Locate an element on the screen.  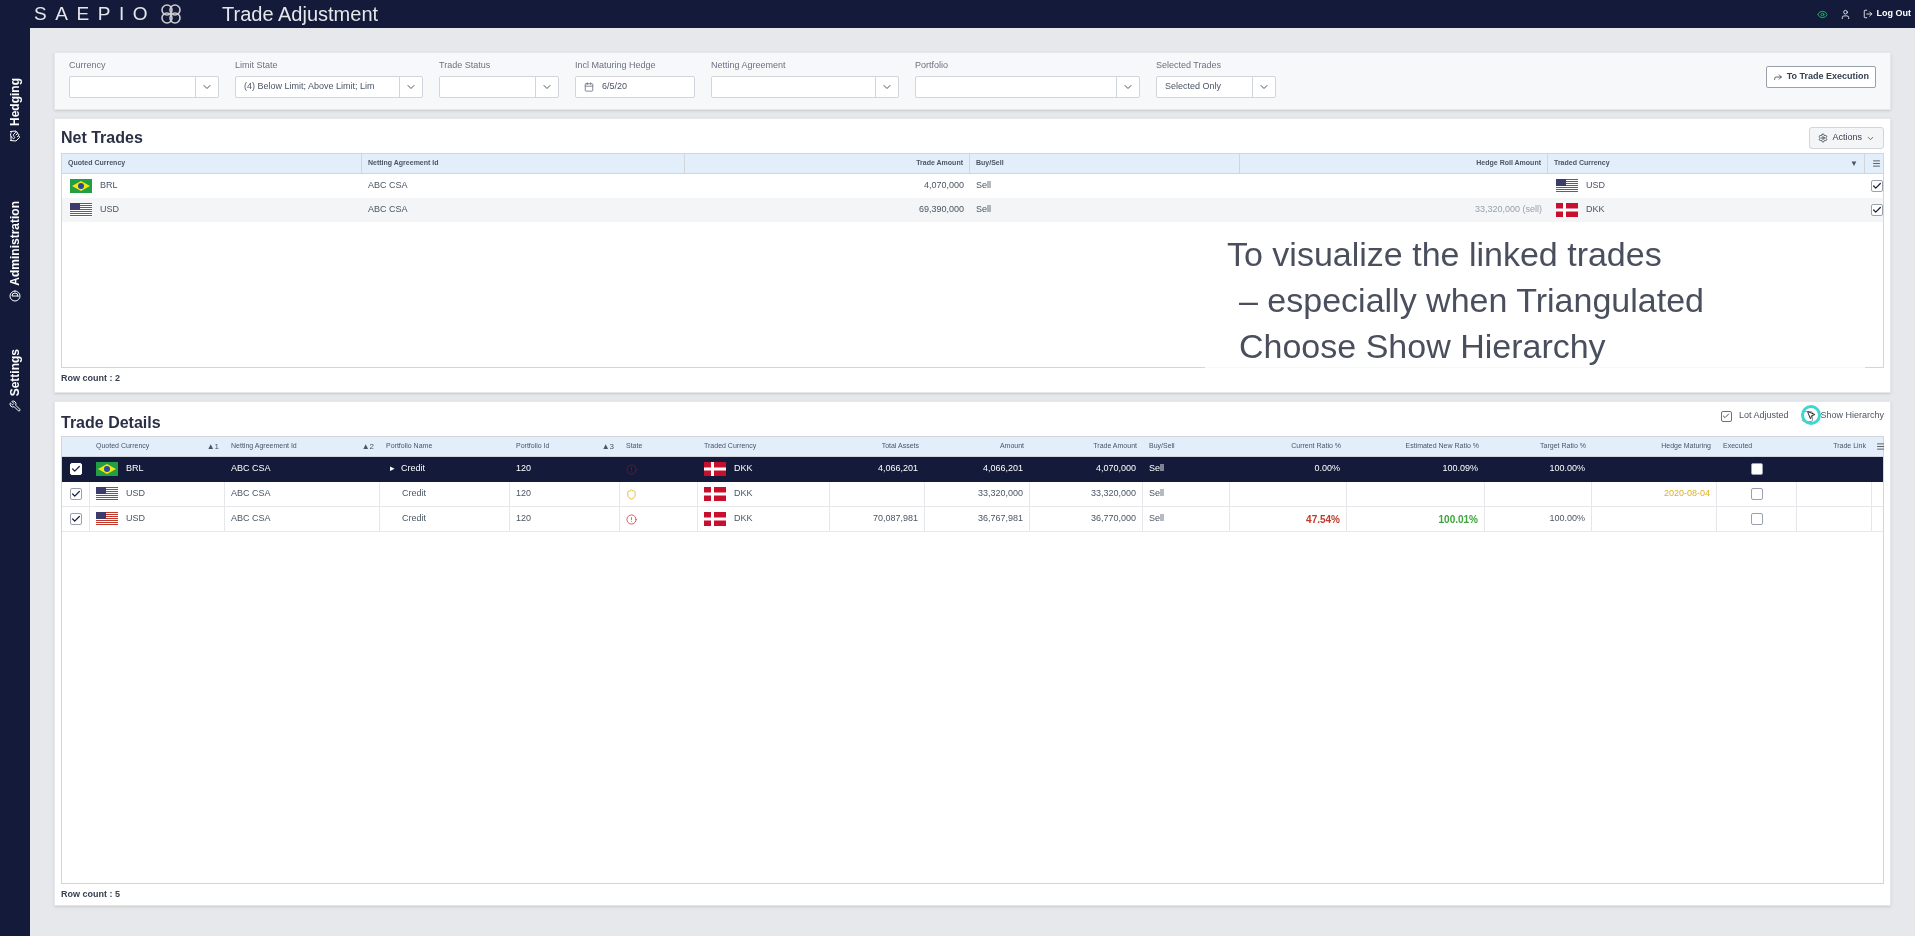
table-row: USD ABC CSA Credit 120 DKK 33,320,000 33,320,000 Sell 2020-08-04 is located at coordinates (972, 494).